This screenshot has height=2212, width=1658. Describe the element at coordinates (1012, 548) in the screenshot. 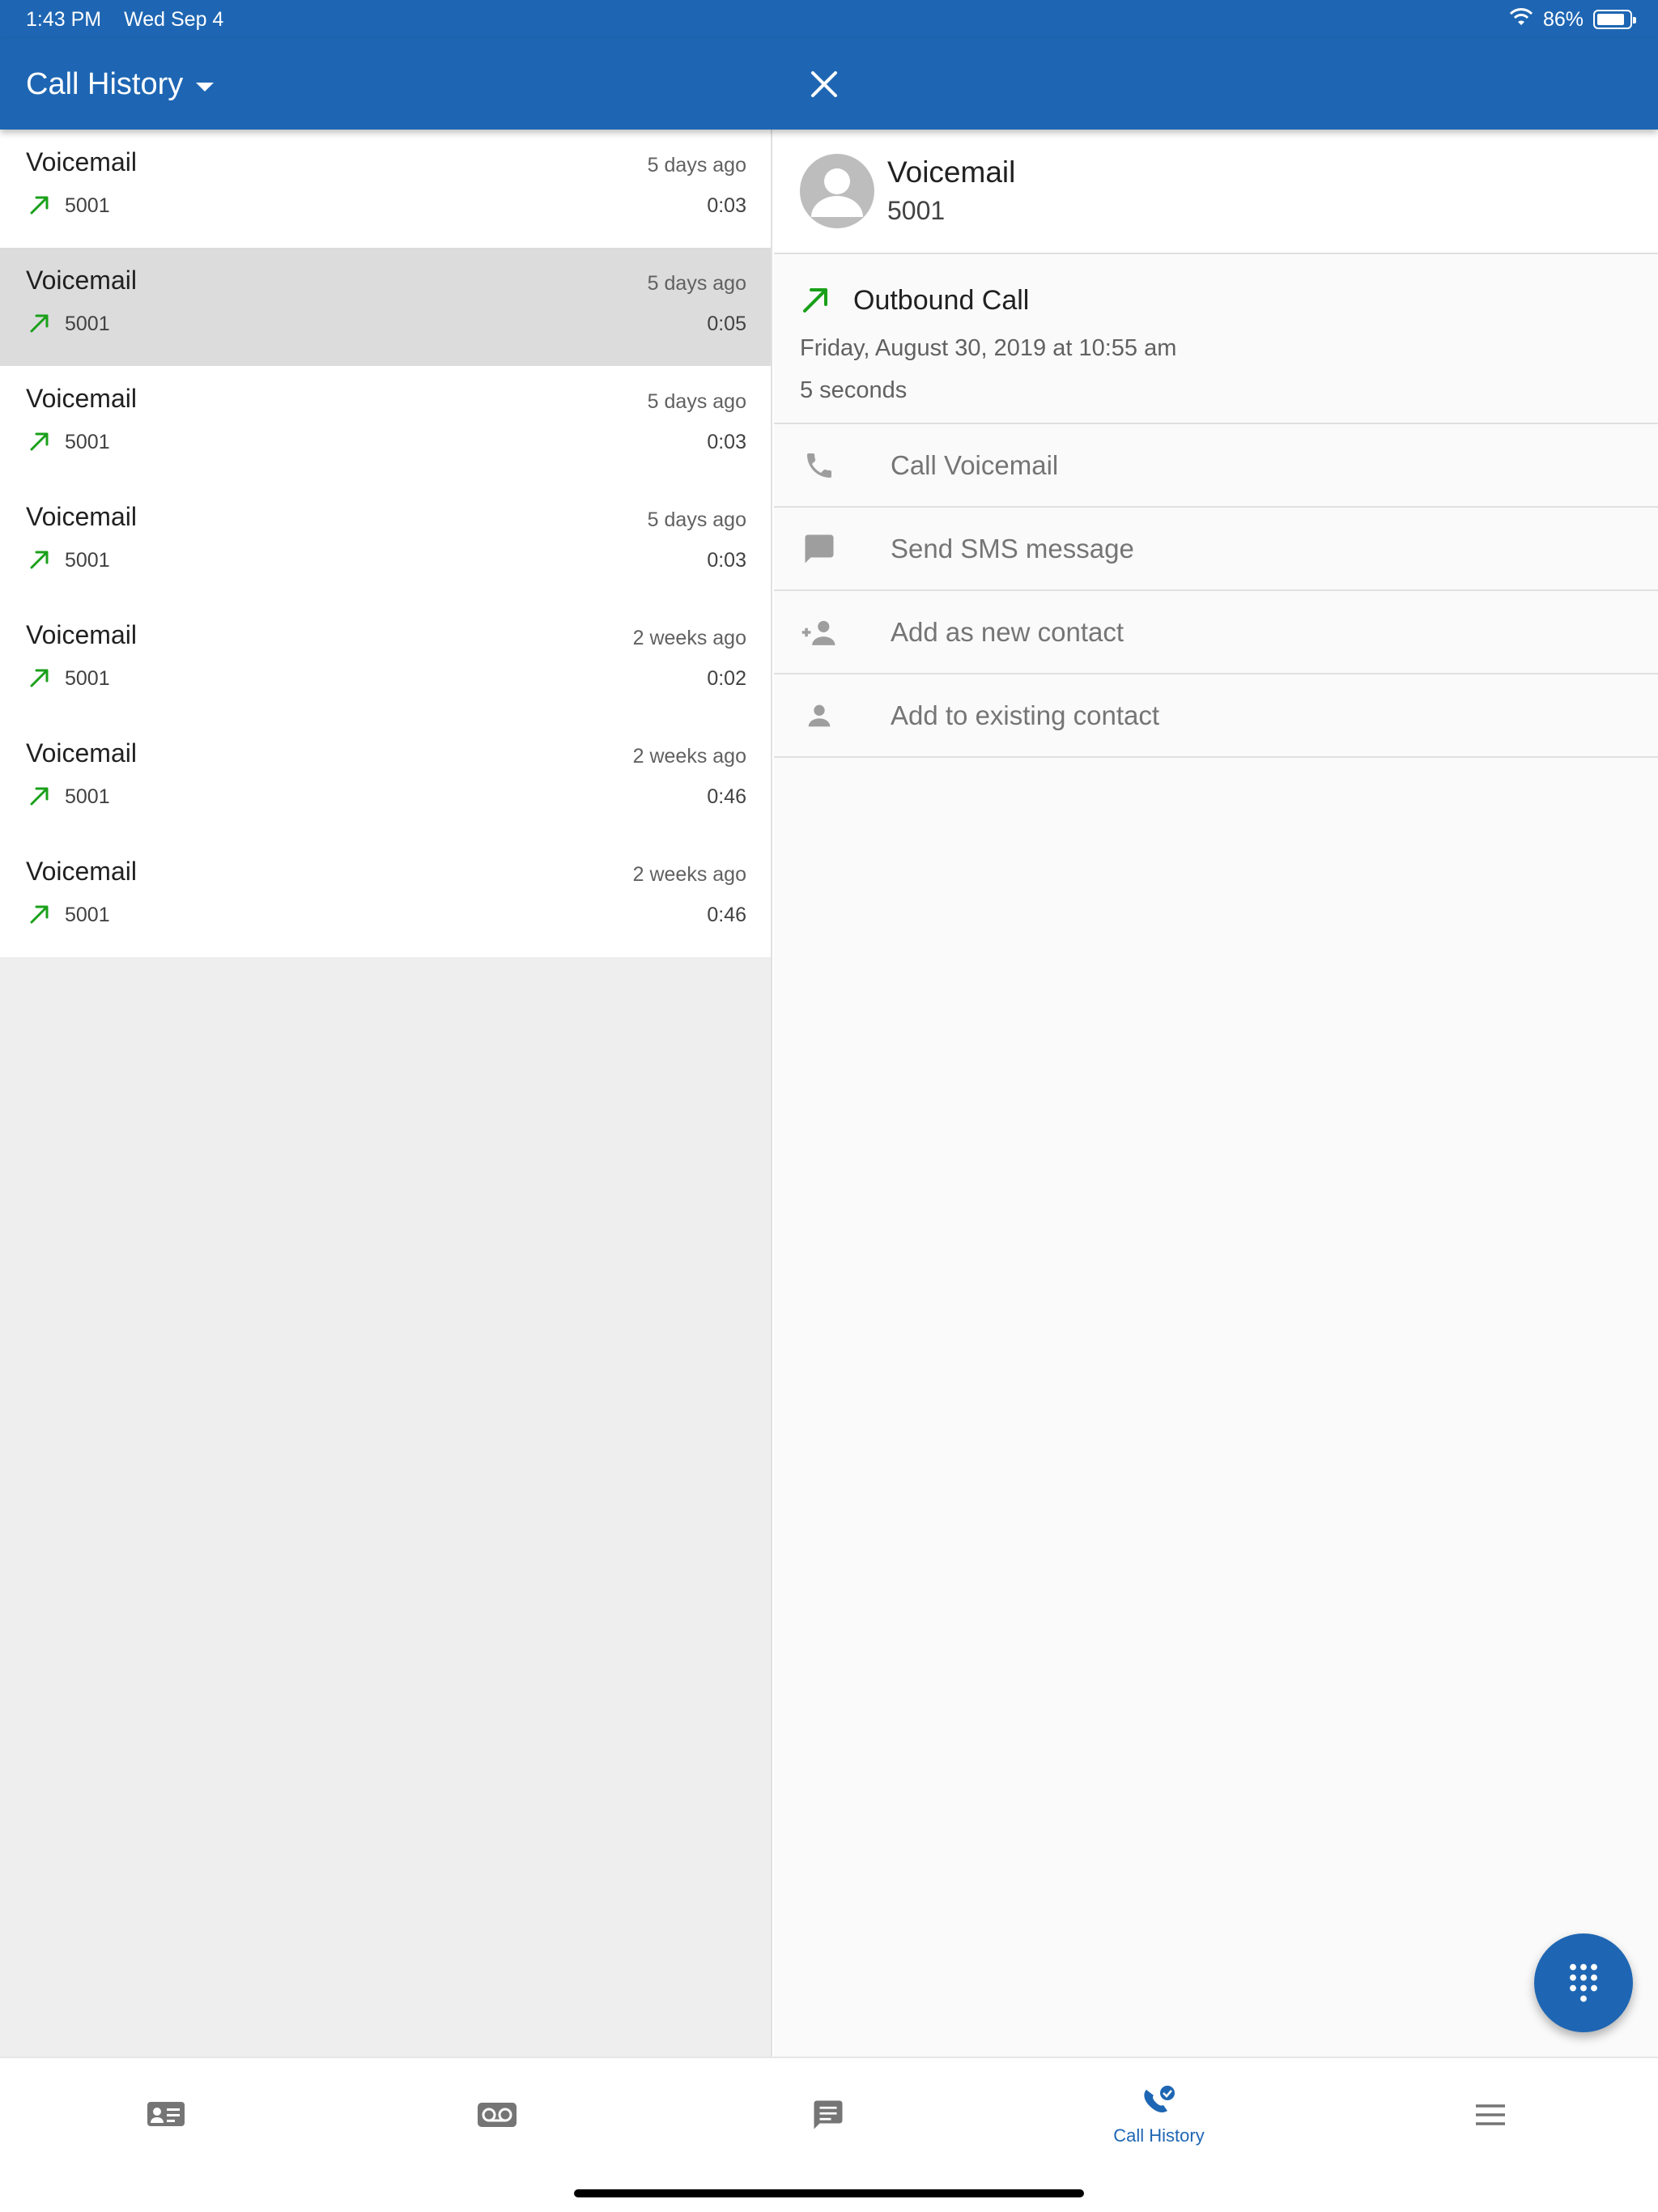

I see `action-label: Send SMS message` at that location.